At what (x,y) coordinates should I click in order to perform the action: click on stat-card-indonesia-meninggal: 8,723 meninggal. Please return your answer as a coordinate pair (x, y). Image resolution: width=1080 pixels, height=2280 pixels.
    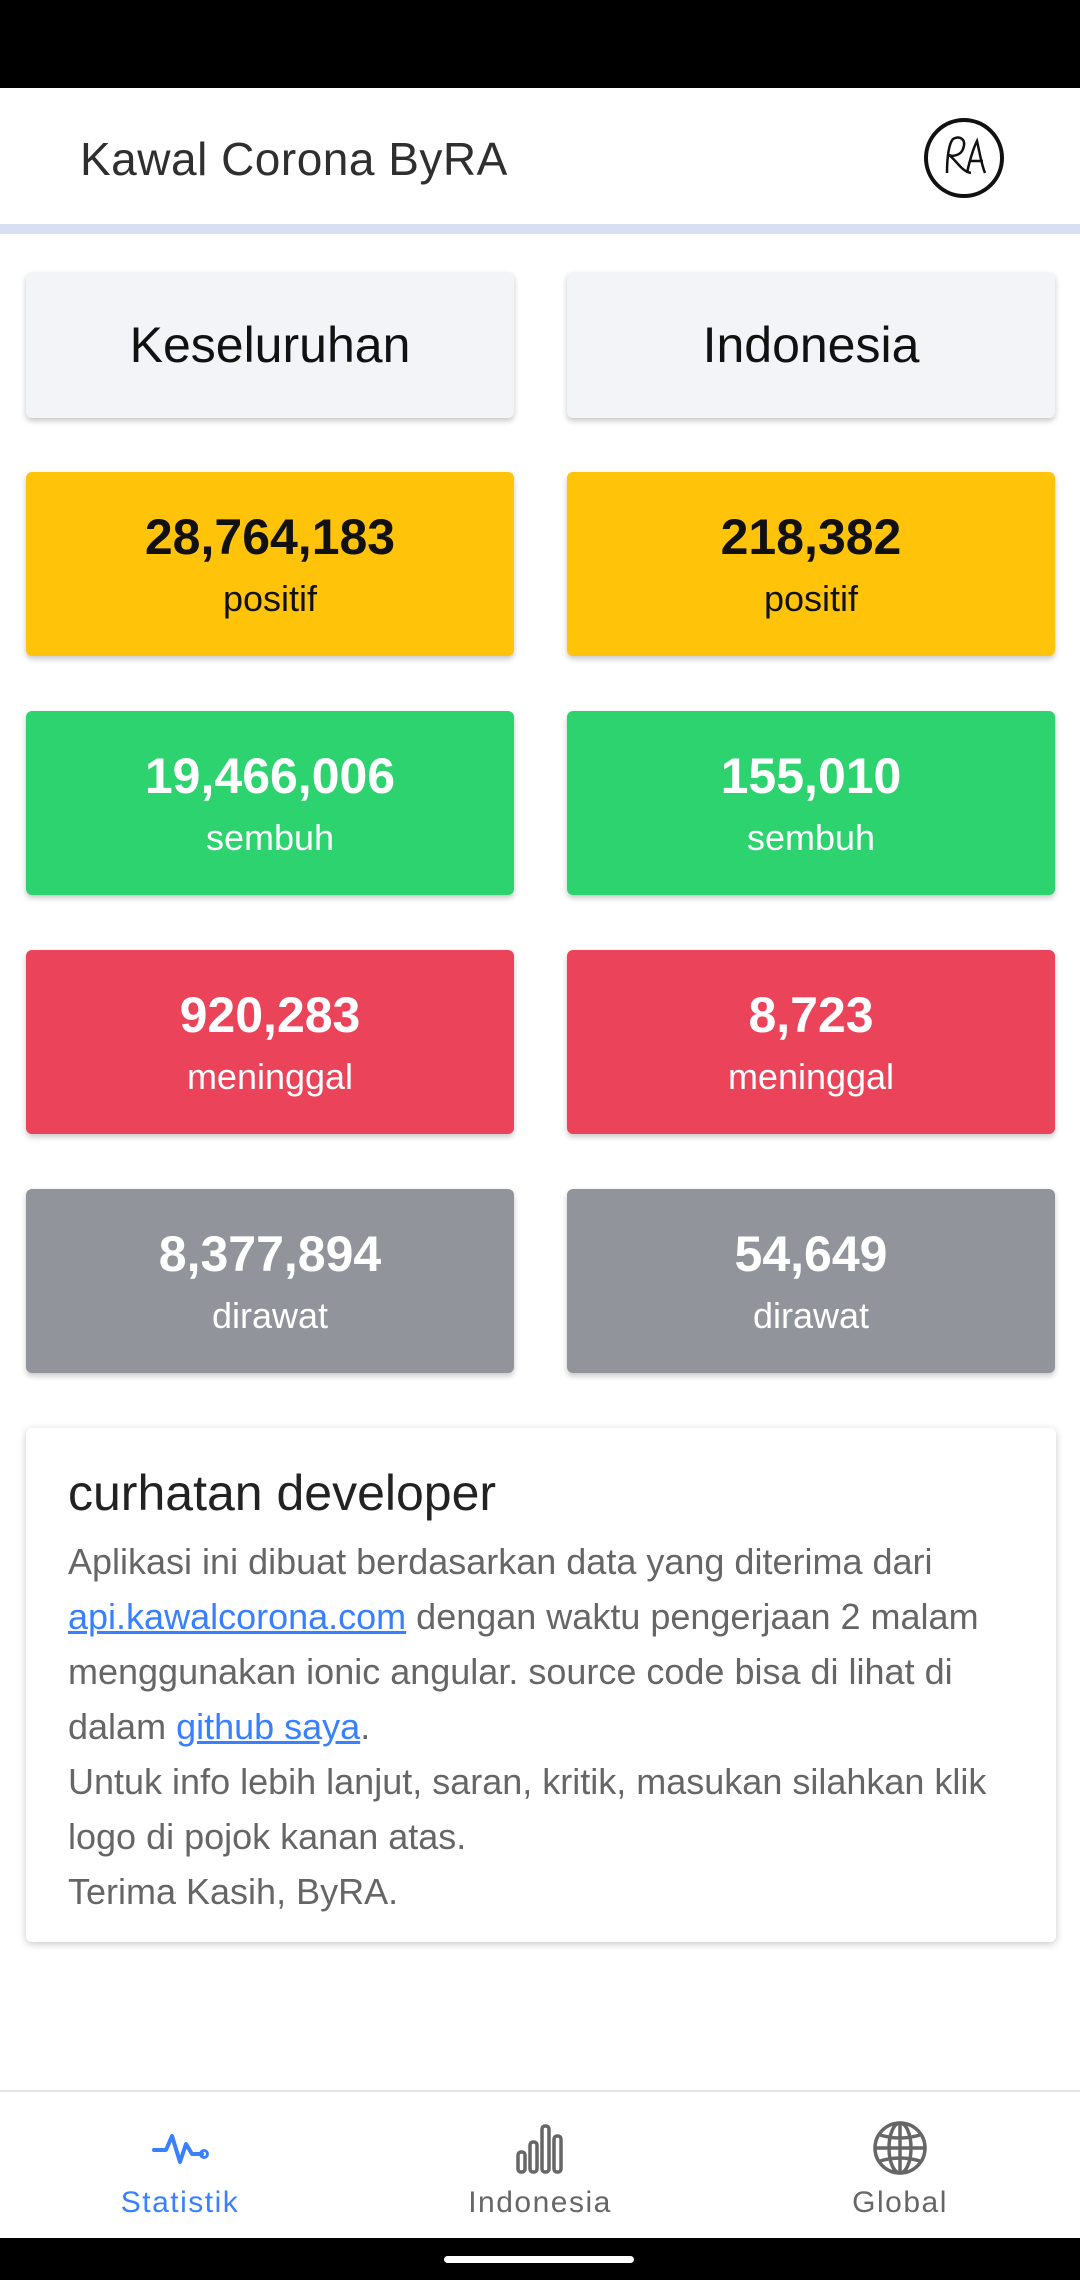
    Looking at the image, I should click on (811, 1042).